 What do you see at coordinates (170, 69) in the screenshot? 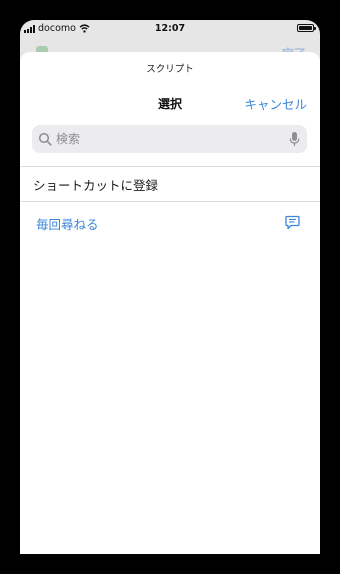
I see `sheet-title: スクリプト` at bounding box center [170, 69].